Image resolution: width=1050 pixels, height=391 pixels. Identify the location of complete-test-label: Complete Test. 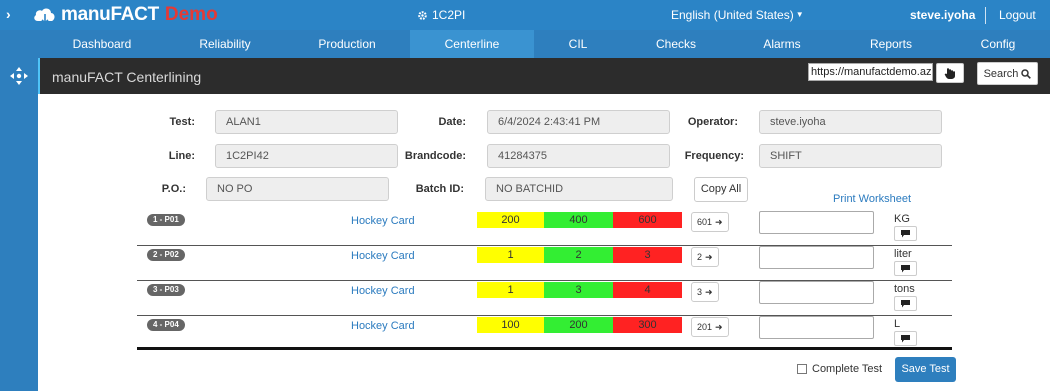
(847, 369).